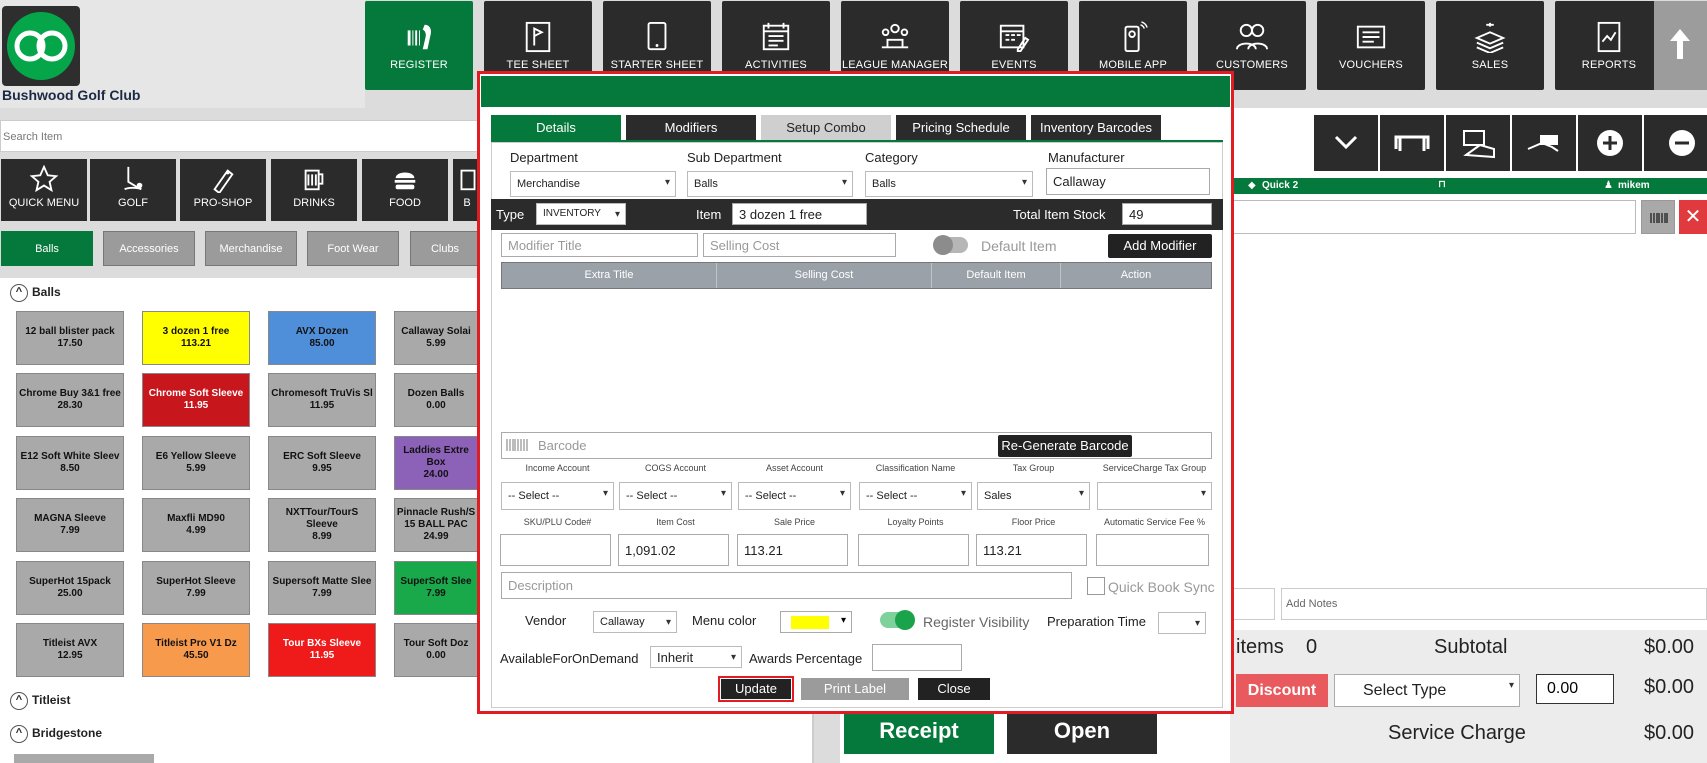 The image size is (1707, 763). I want to click on item-tile: Laddies Extre Box 24.00, so click(436, 463).